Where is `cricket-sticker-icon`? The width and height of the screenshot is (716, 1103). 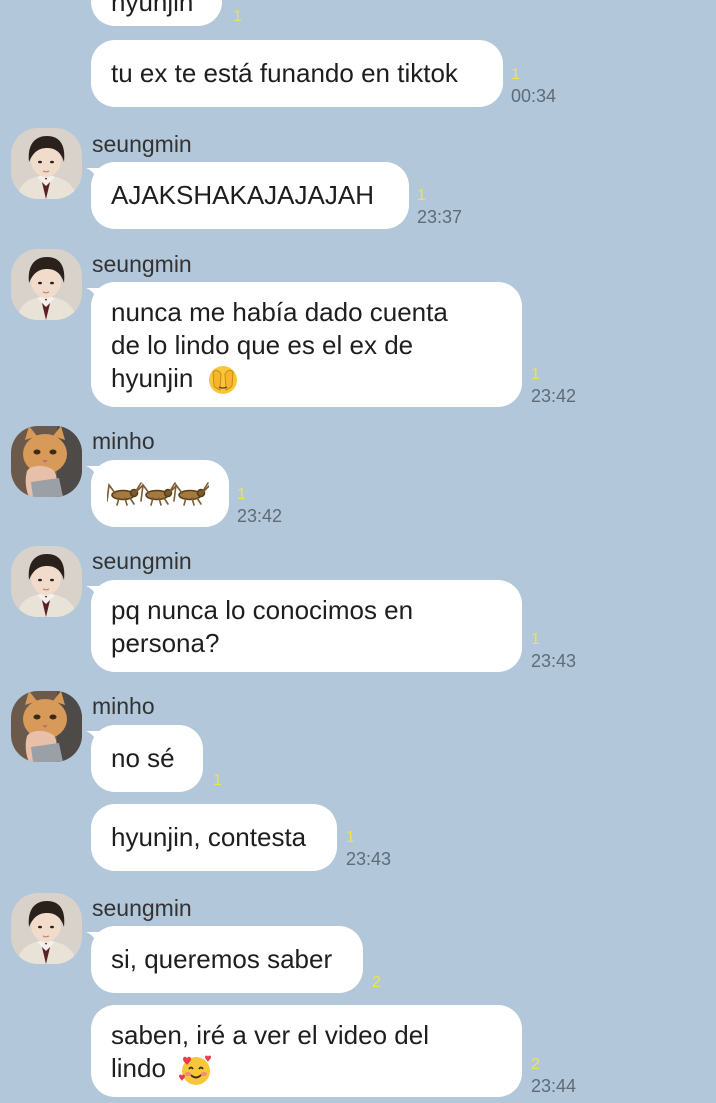 cricket-sticker-icon is located at coordinates (158, 493).